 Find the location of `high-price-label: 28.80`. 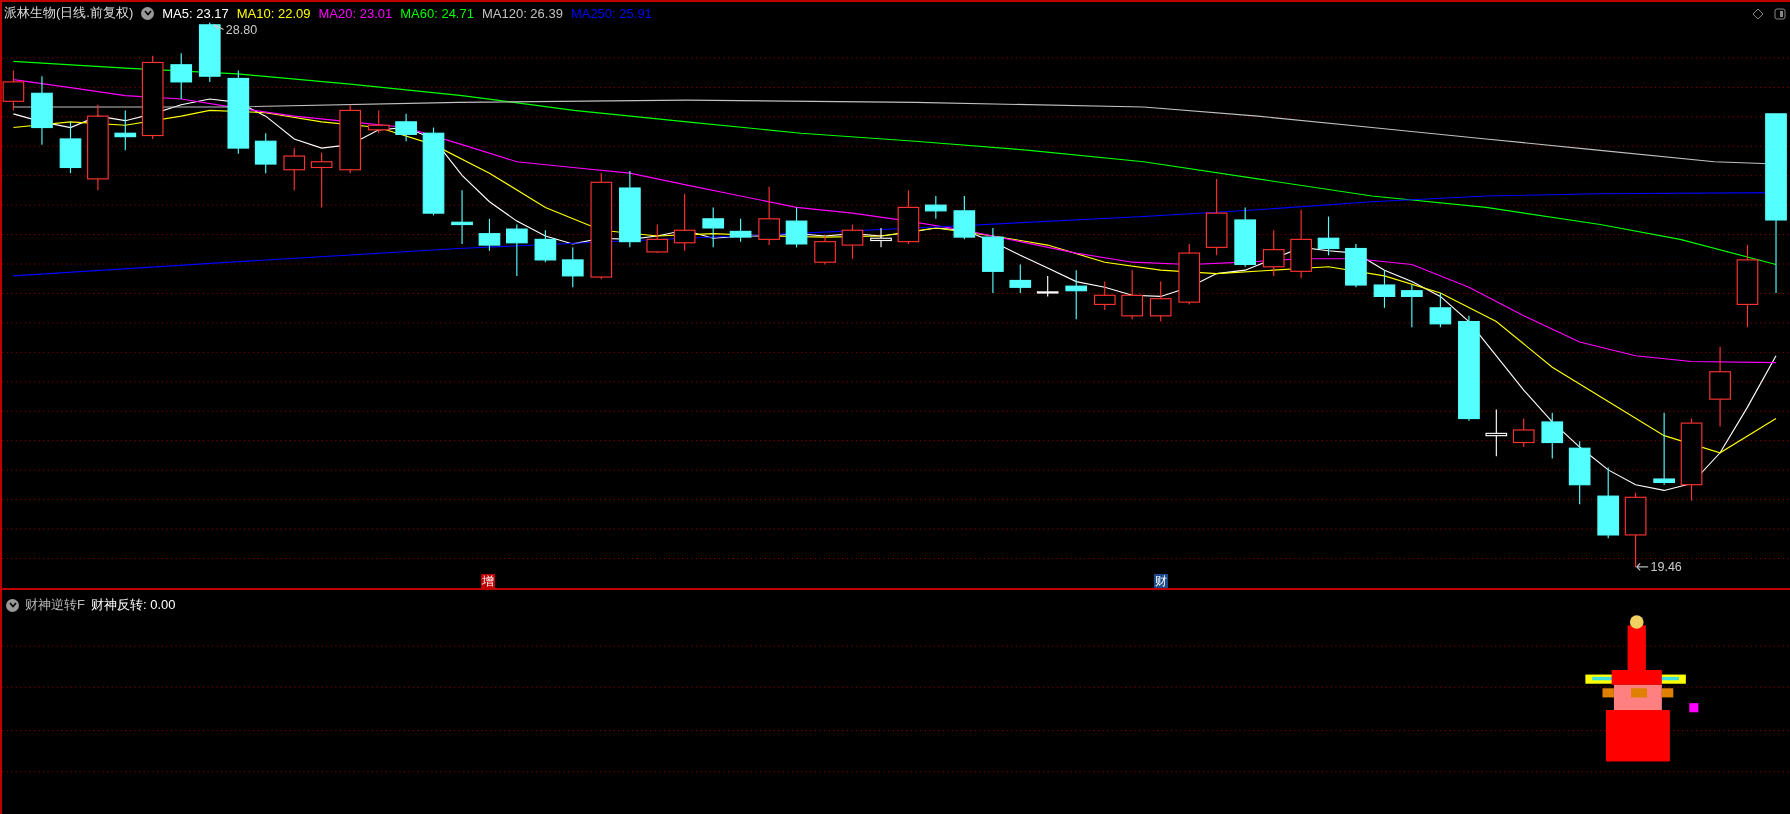

high-price-label: 28.80 is located at coordinates (241, 29).